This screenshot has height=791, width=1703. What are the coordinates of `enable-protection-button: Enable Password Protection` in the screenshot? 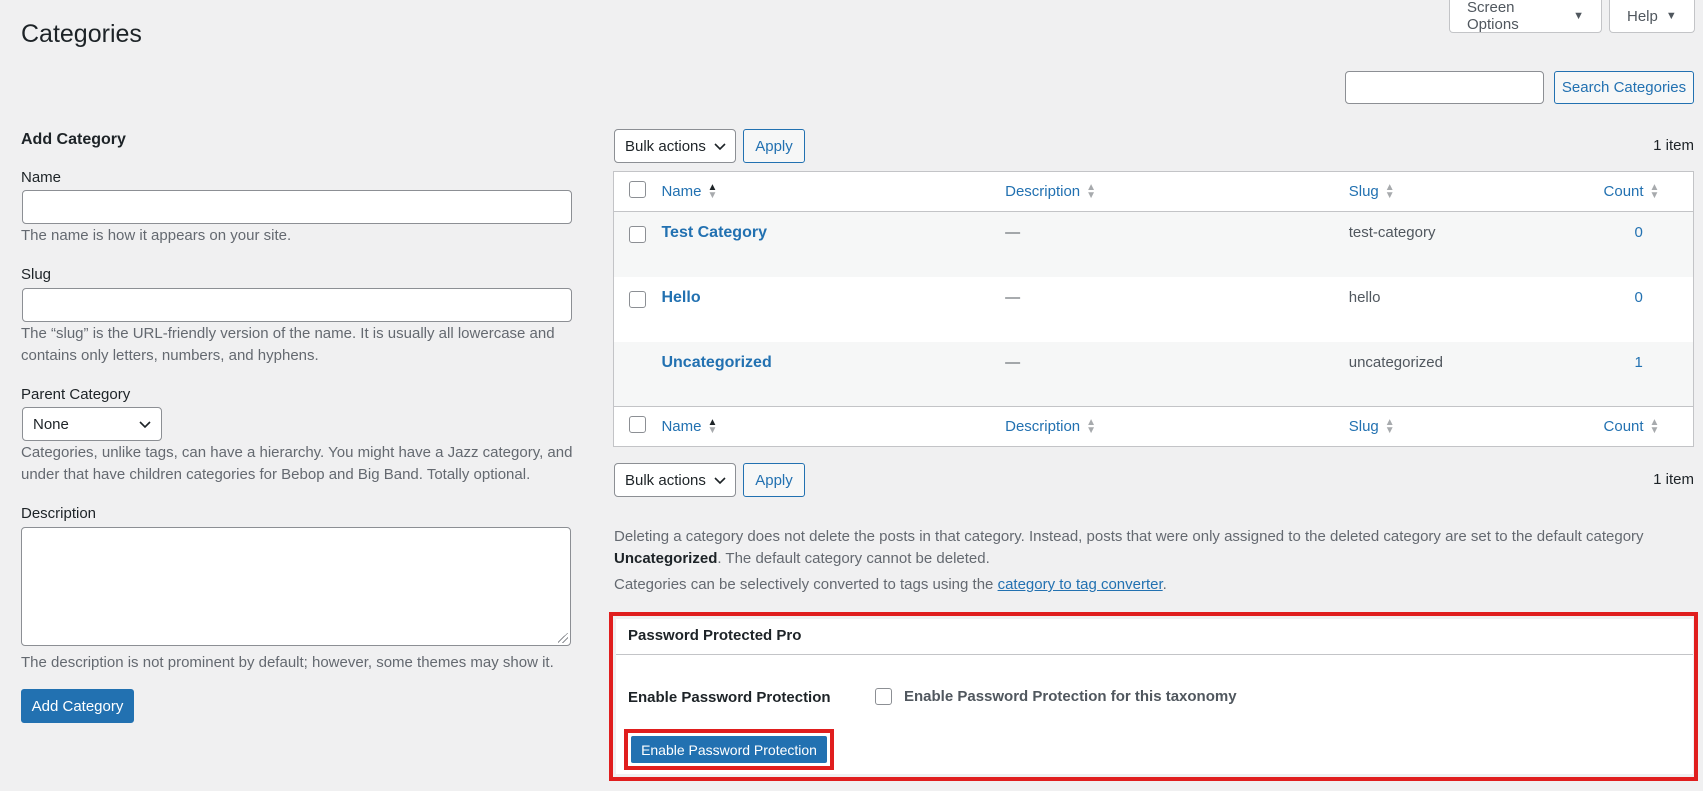 It's located at (729, 749).